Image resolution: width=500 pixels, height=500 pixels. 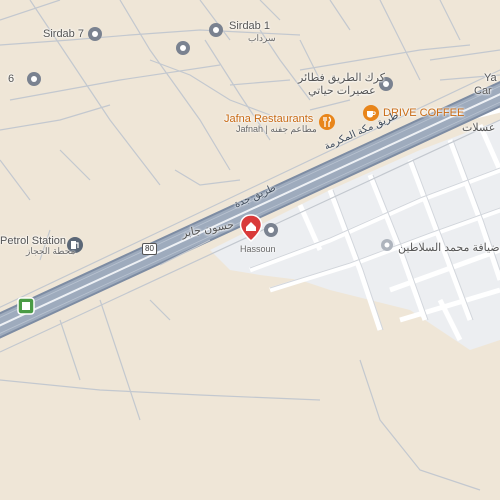 I want to click on label-hassoun-sub: Hassoun, so click(x=258, y=249).